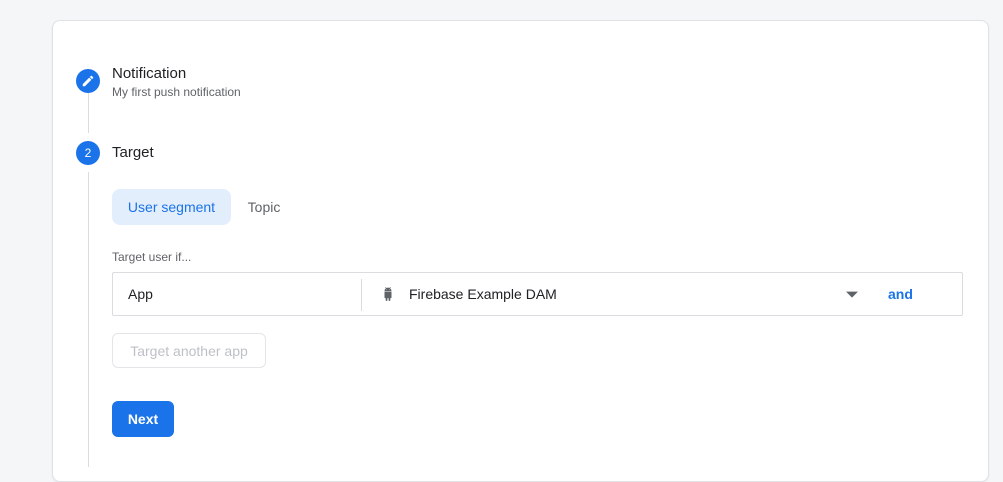  I want to click on row-divider, so click(361, 295).